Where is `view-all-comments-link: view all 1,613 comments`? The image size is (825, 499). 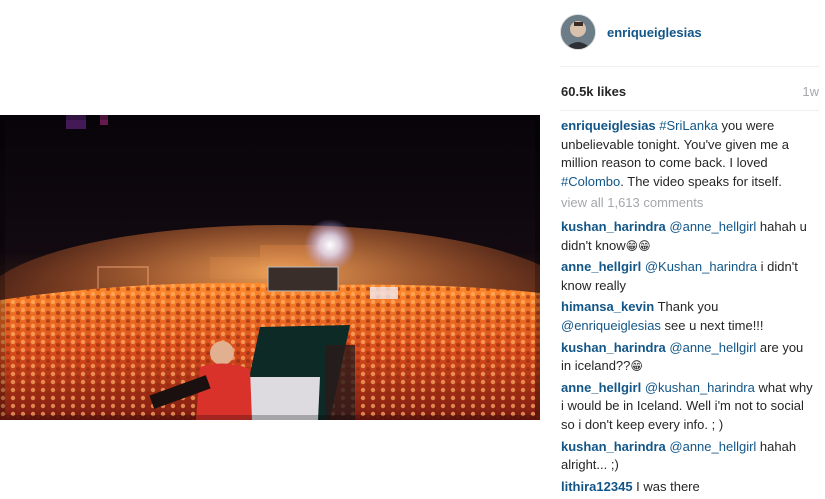 view-all-comments-link: view all 1,613 comments is located at coordinates (688, 203).